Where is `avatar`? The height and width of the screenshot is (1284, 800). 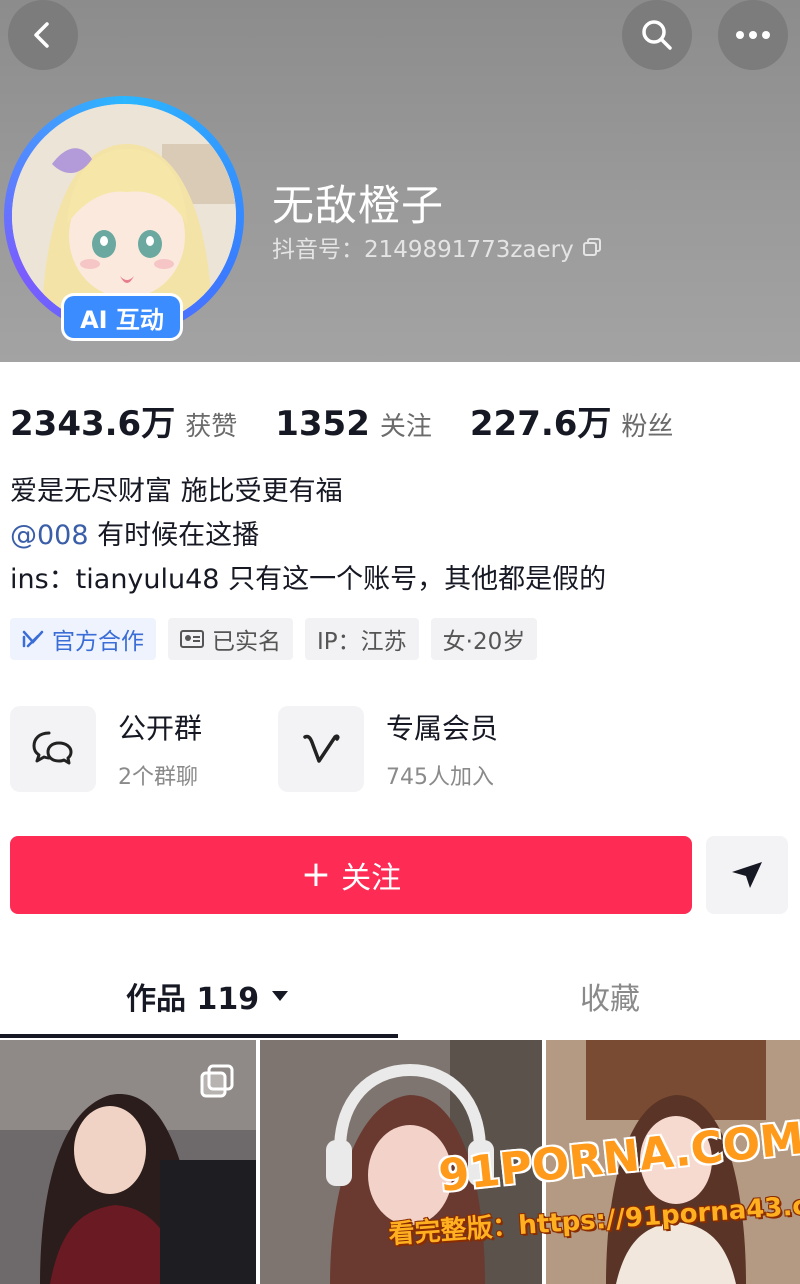
avatar is located at coordinates (124, 216).